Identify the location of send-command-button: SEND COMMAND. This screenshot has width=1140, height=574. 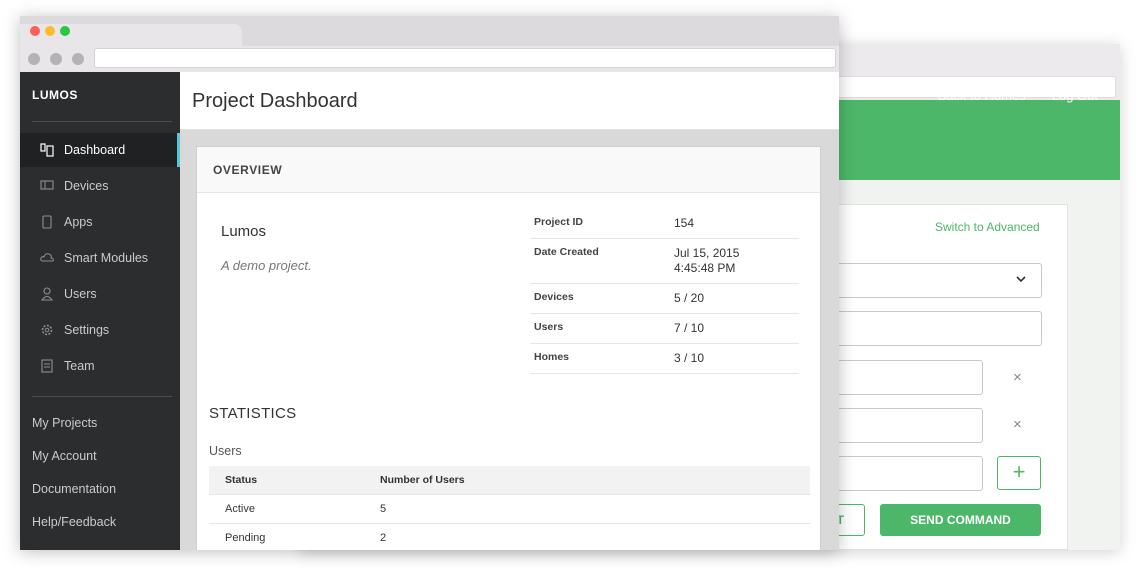
(960, 520).